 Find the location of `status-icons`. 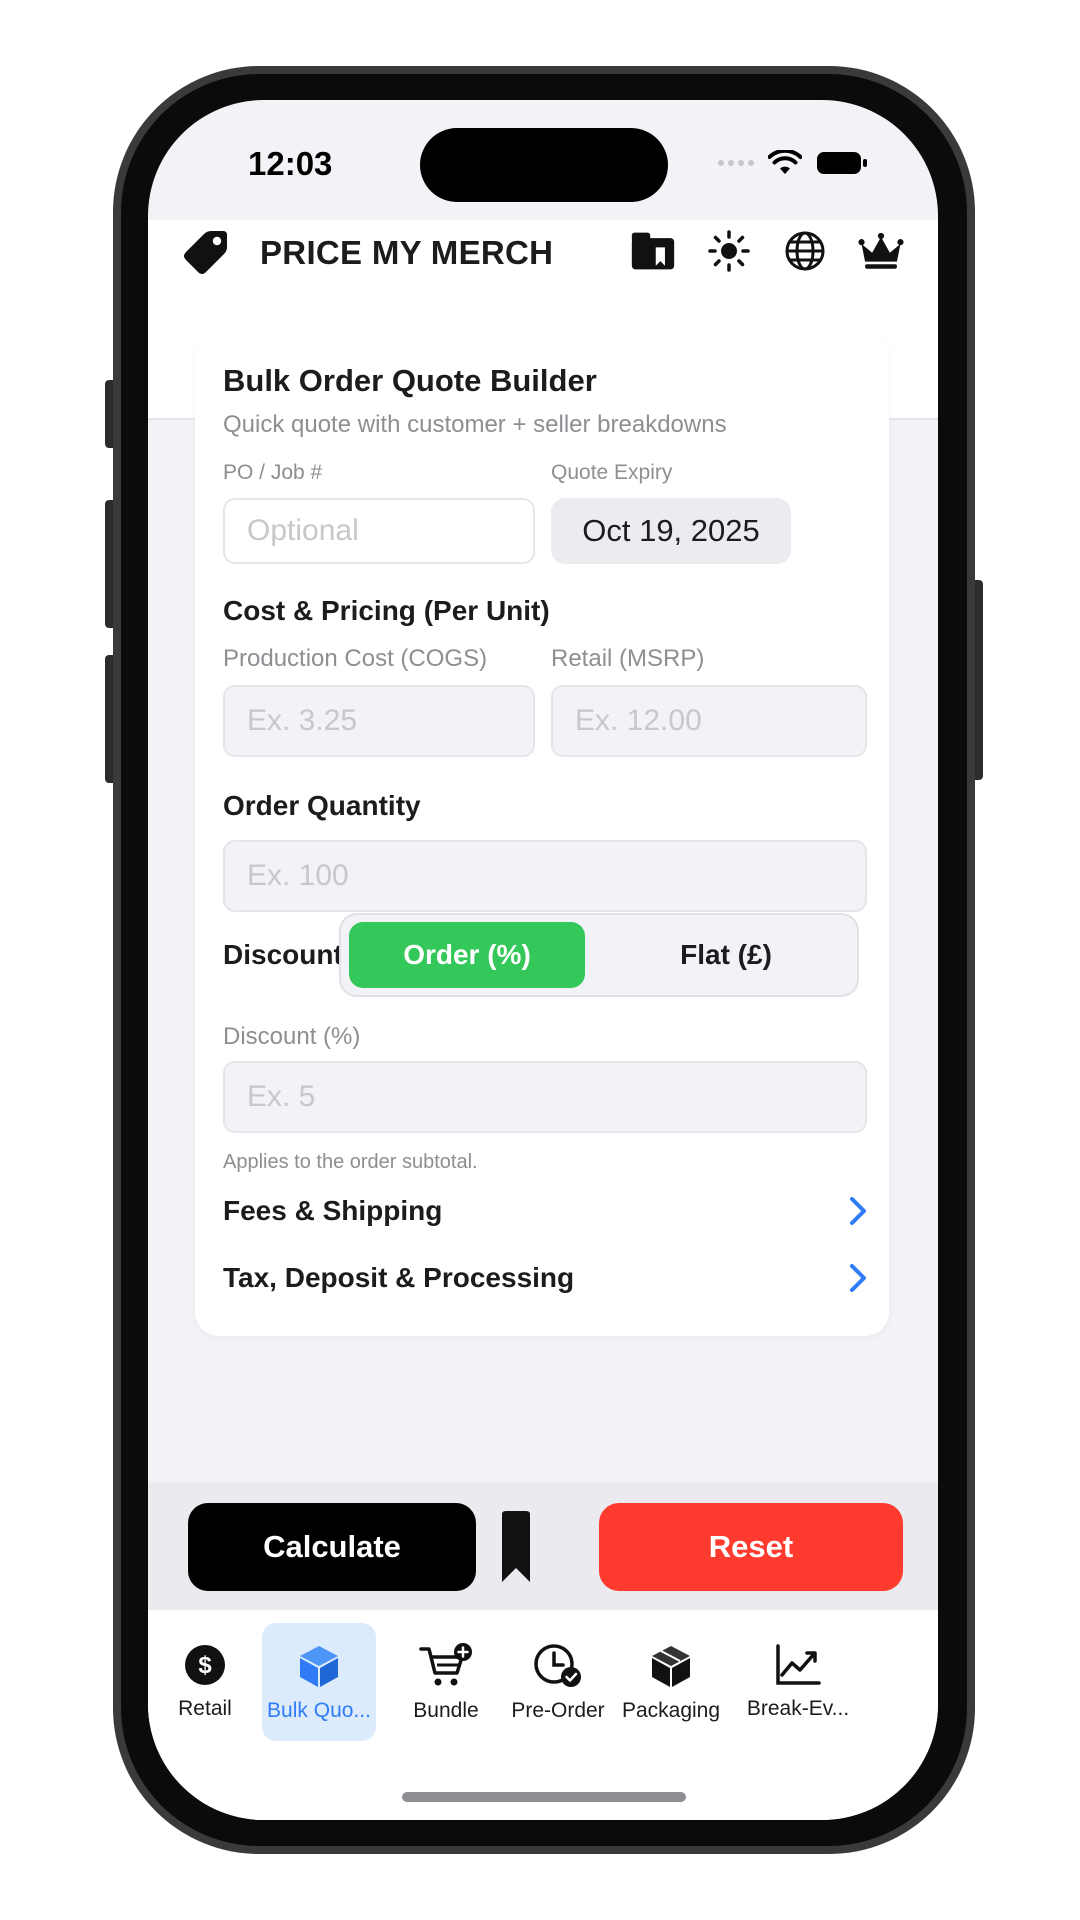

status-icons is located at coordinates (793, 163).